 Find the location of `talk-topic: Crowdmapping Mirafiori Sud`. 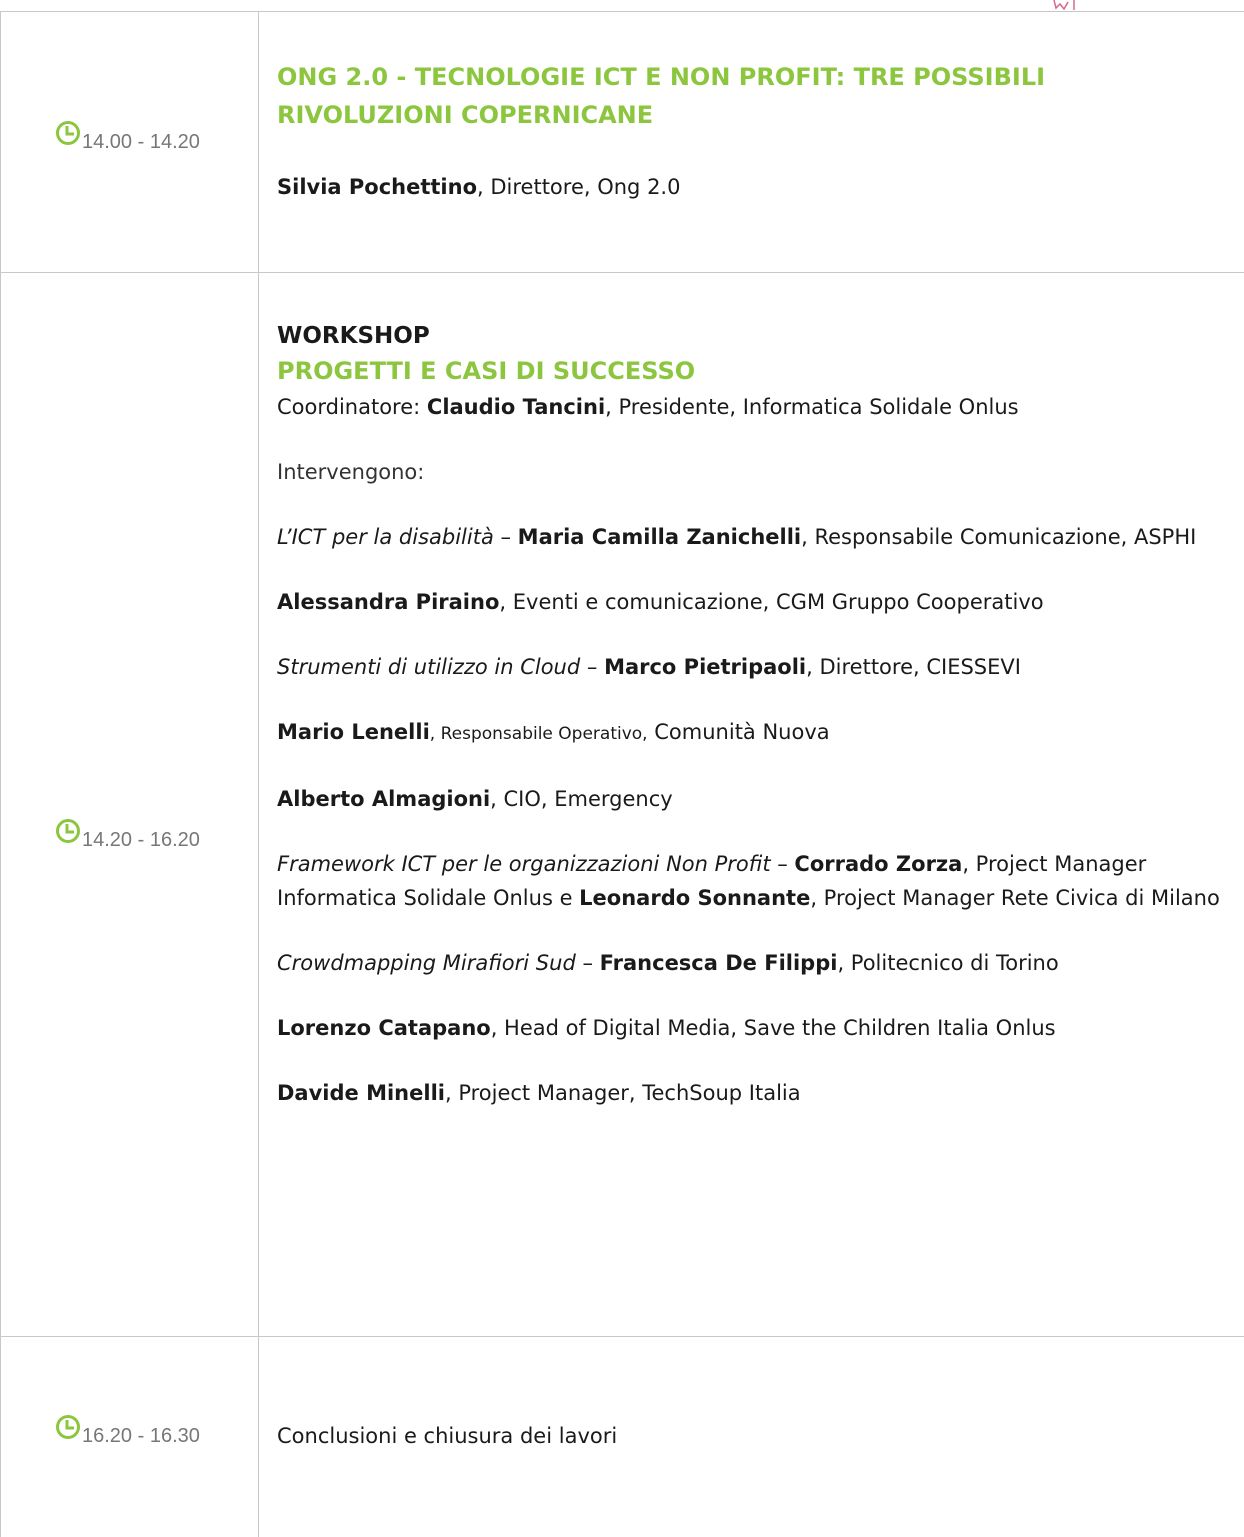

talk-topic: Crowdmapping Mirafiori Sud is located at coordinates (426, 963).